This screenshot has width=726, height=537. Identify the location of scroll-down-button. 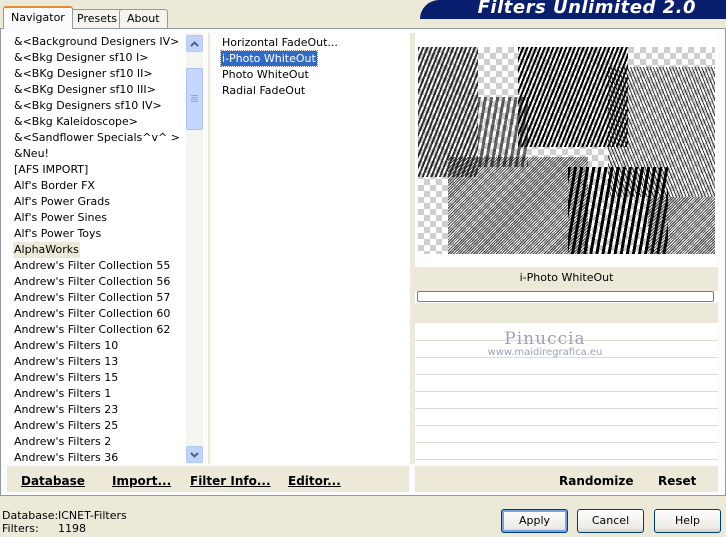
(194, 454).